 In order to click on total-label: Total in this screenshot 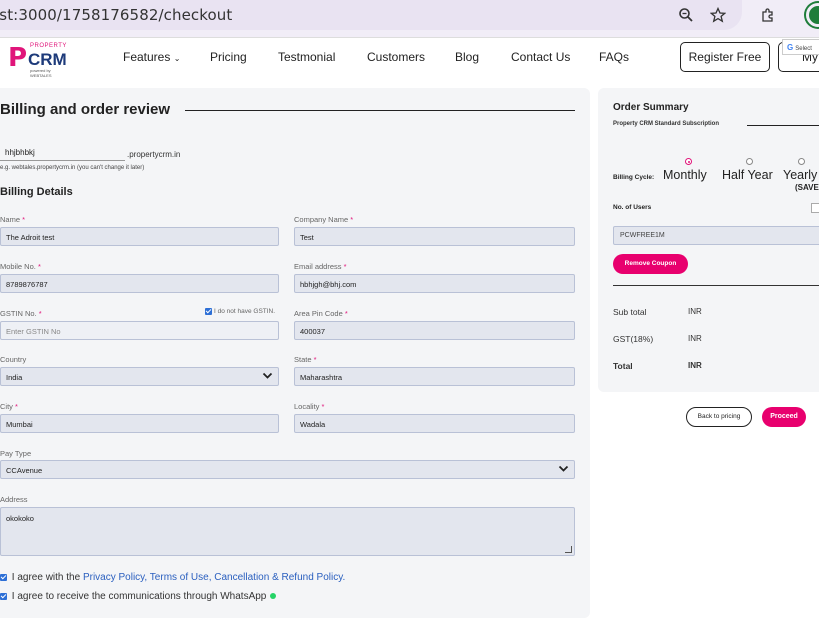, I will do `click(623, 366)`.